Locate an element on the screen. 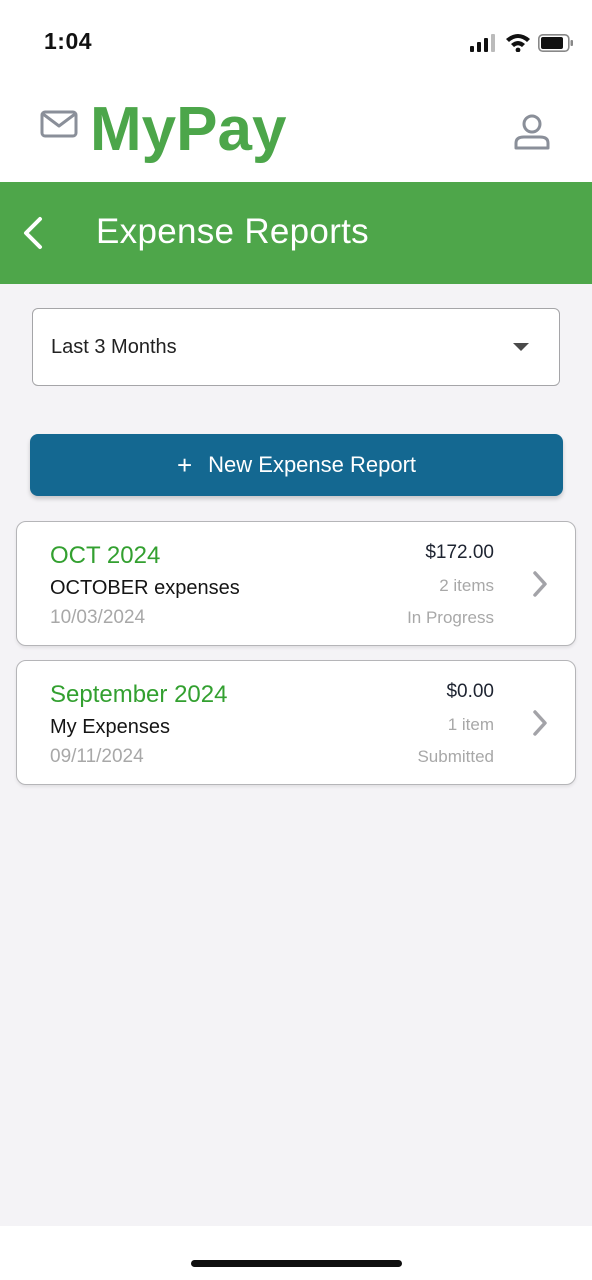 This screenshot has width=592, height=1280. report-amount: $0.00 is located at coordinates (470, 691).